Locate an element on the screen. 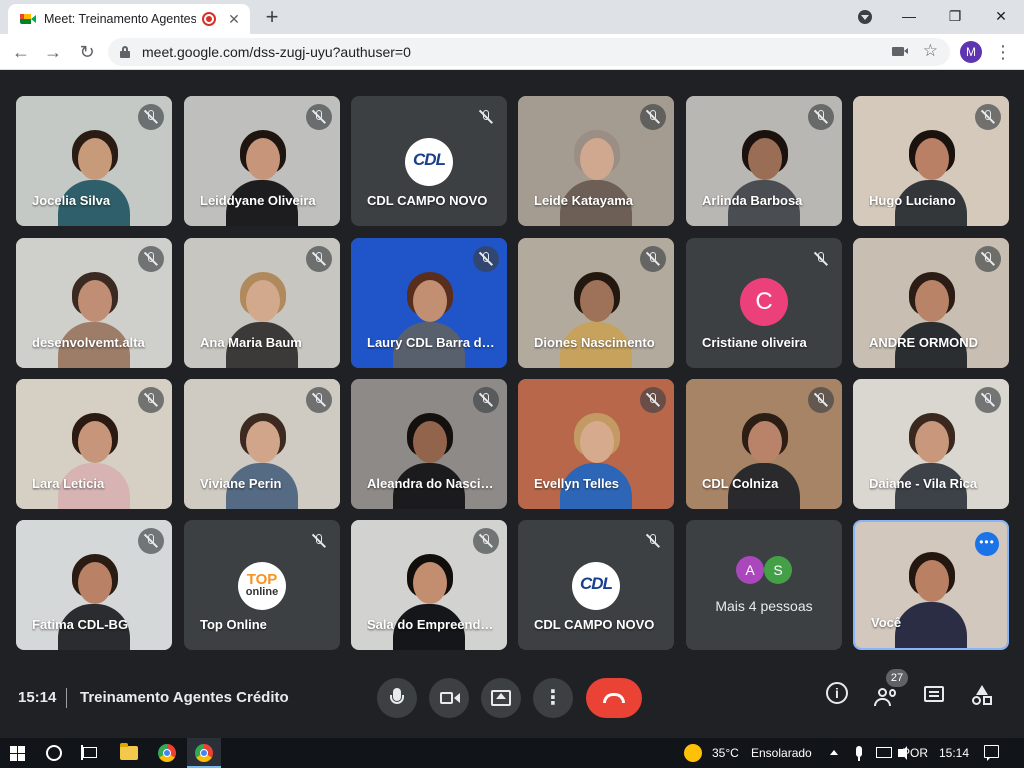  bookmark-star-icon: ☆ is located at coordinates (930, 51).